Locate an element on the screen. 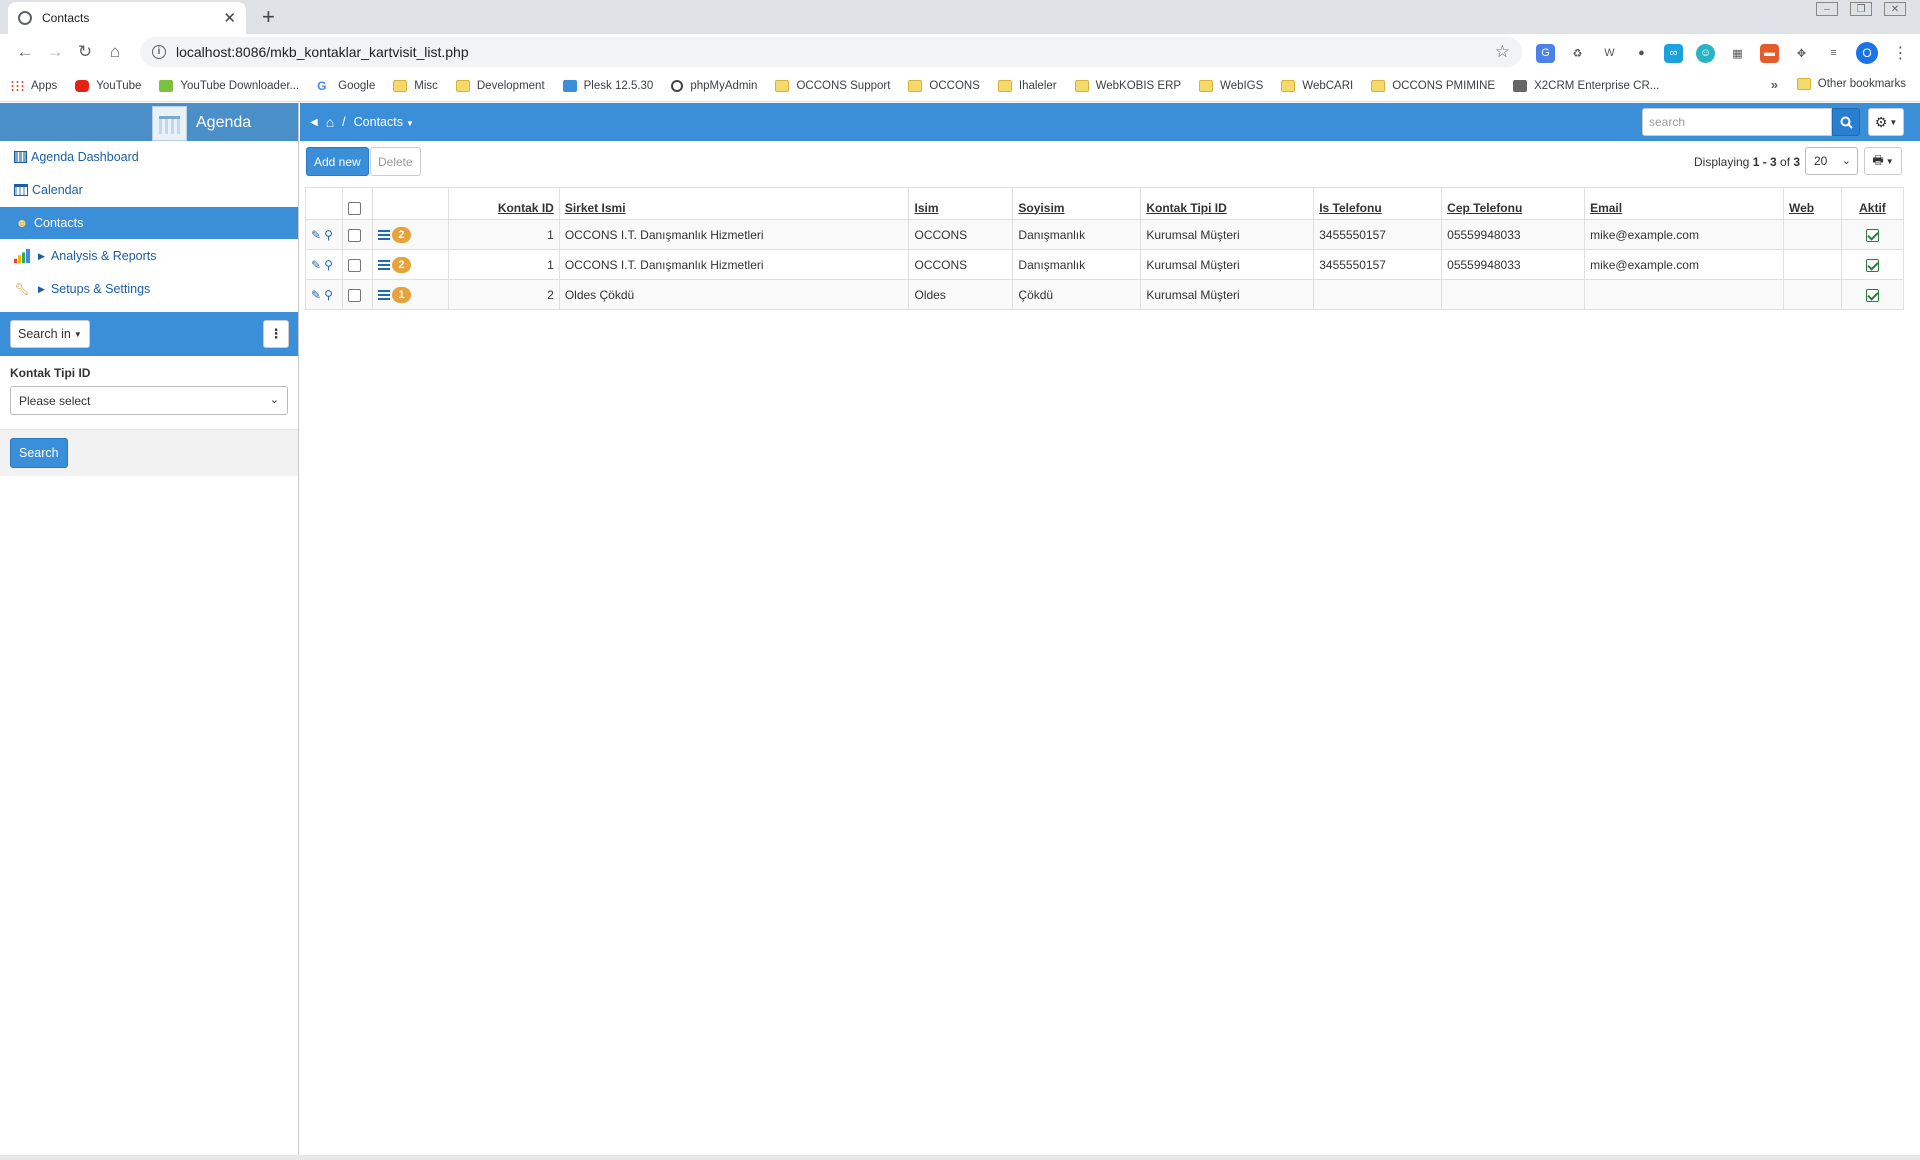 This screenshot has height=1160, width=1920. red-extension-icon: ▬ is located at coordinates (1769, 53).